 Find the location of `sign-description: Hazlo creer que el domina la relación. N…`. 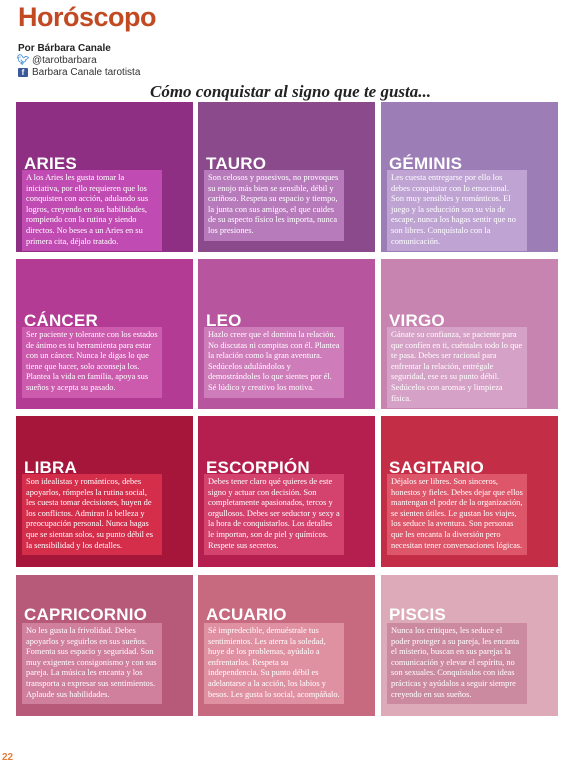

sign-description: Hazlo creer que el domina la relación. N… is located at coordinates (274, 362).